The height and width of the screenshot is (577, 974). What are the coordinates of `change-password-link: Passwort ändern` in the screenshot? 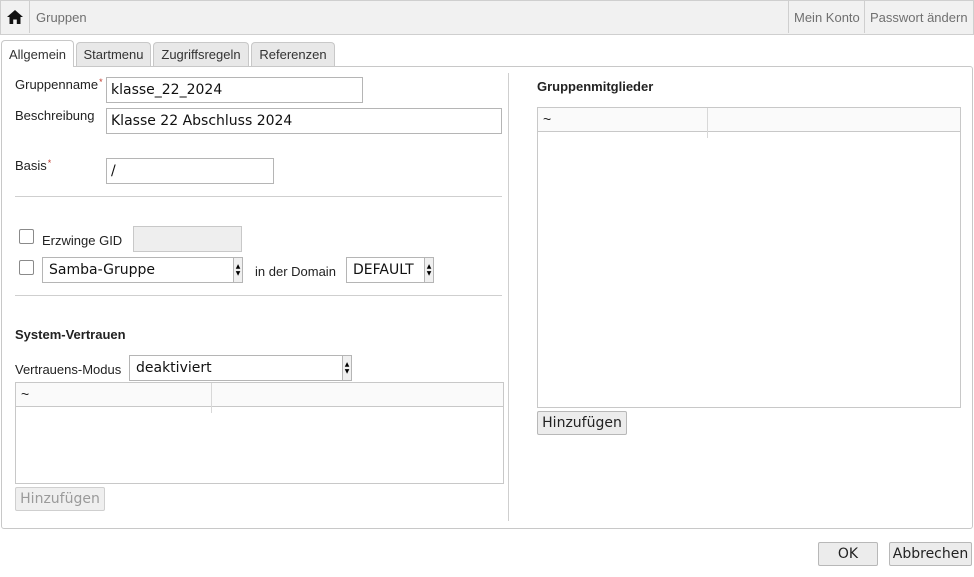 It's located at (919, 17).